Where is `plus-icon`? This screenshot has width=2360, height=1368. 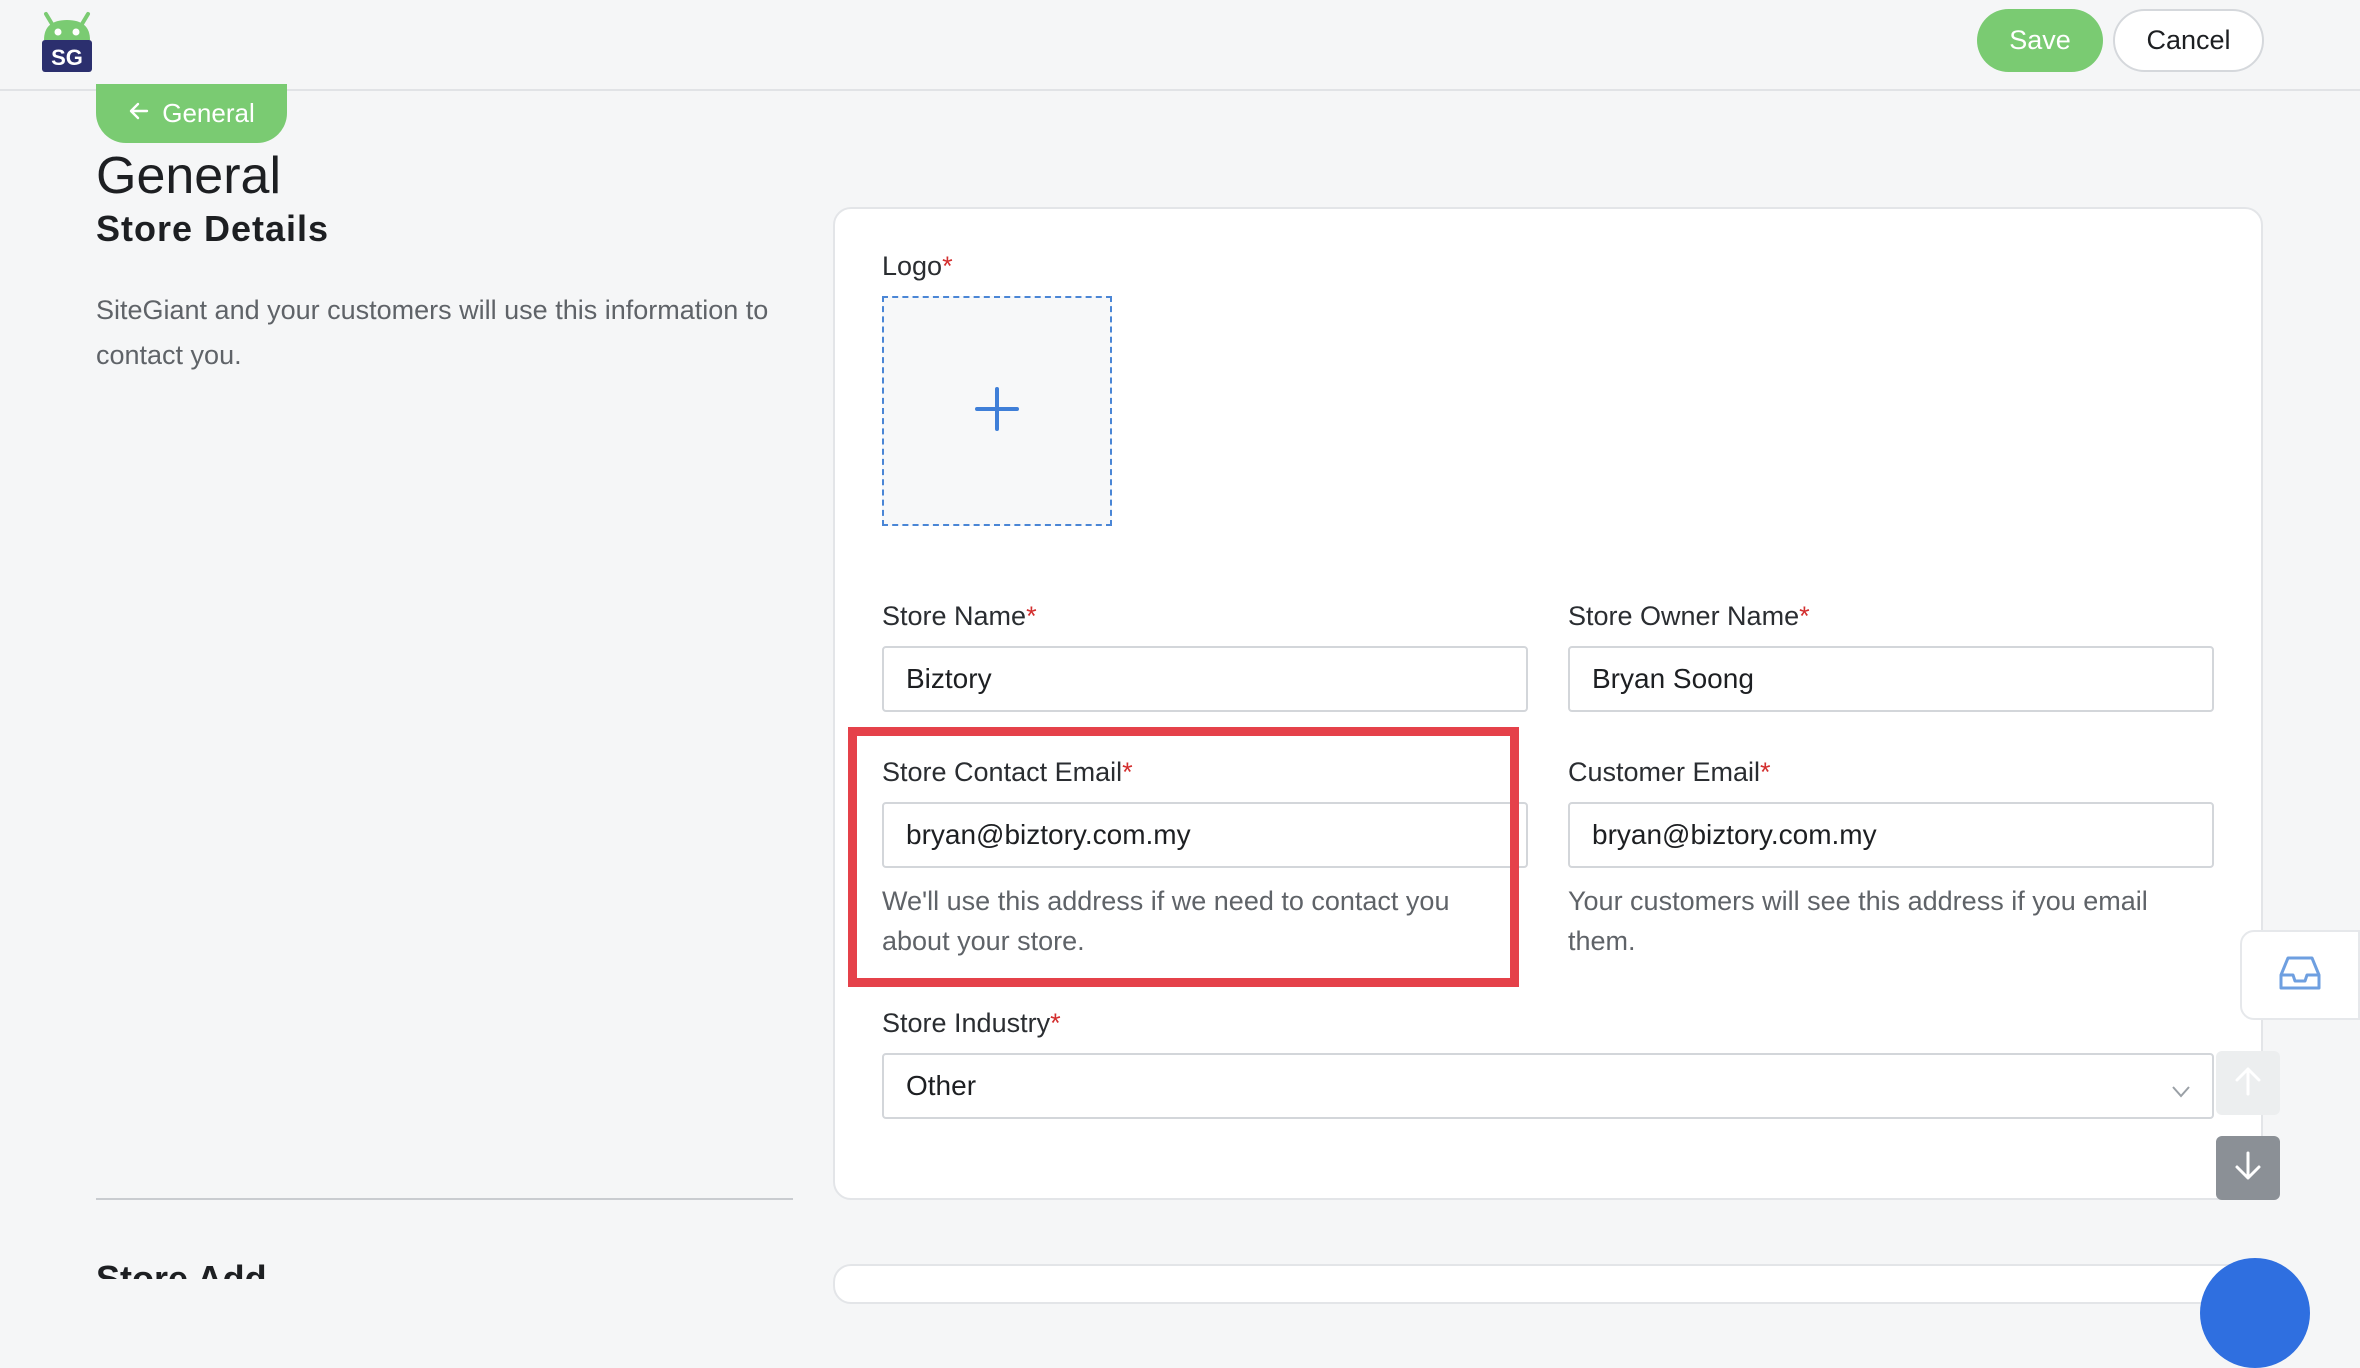
plus-icon is located at coordinates (997, 411).